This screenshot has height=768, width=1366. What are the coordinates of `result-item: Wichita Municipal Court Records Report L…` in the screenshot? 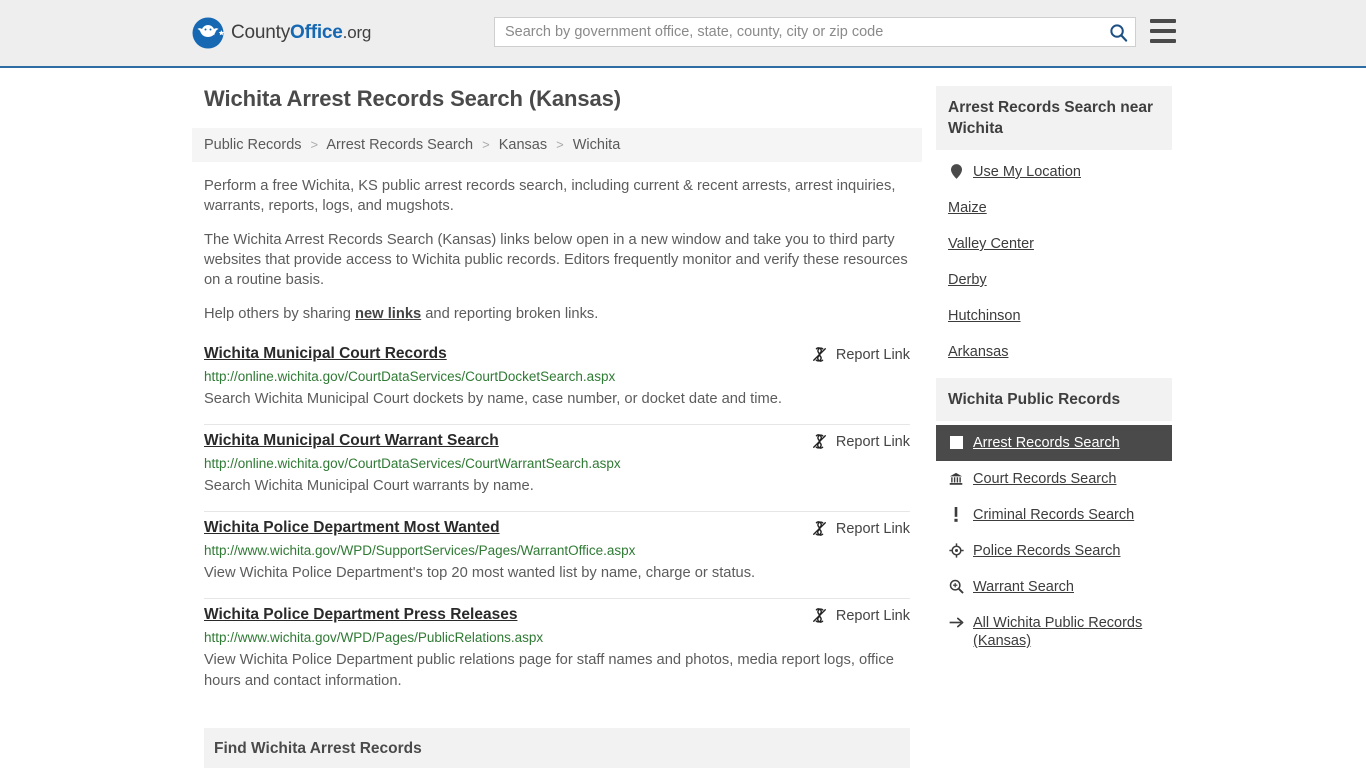 It's located at (557, 381).